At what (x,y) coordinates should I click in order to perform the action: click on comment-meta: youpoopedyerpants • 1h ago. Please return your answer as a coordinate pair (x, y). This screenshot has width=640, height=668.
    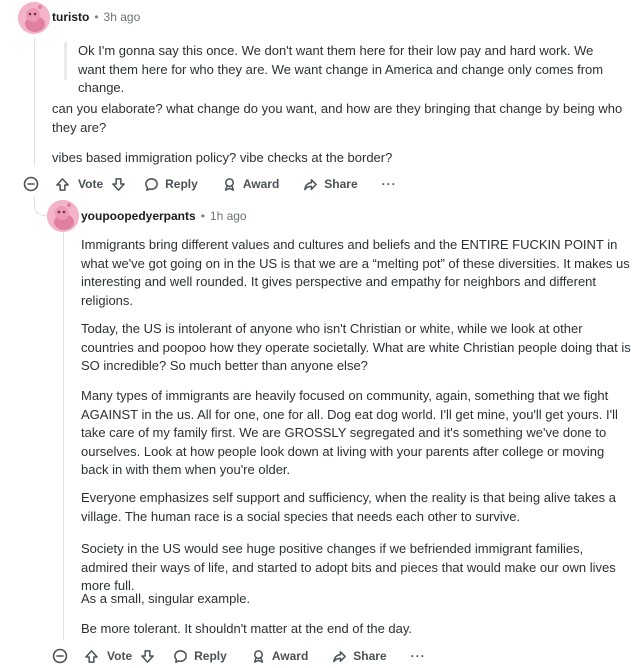
    Looking at the image, I should click on (164, 216).